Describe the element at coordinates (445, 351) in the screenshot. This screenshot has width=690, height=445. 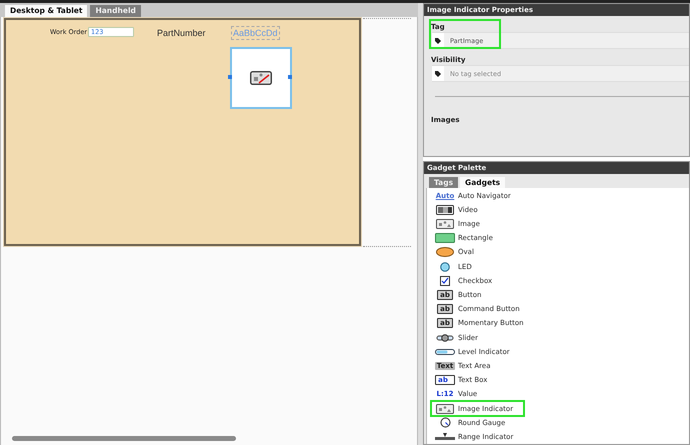
I see `level-icon` at that location.